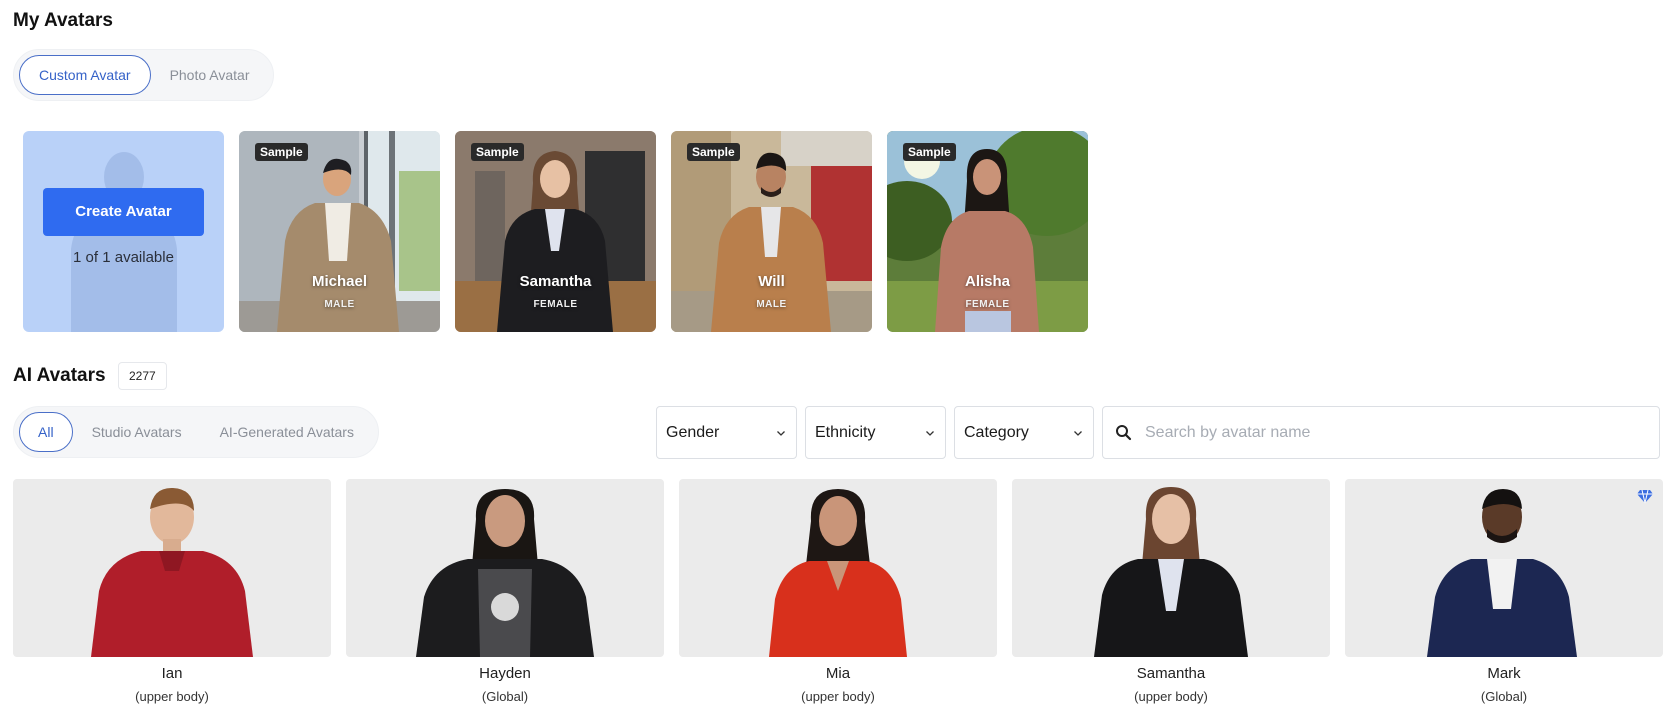 The width and height of the screenshot is (1673, 715). Describe the element at coordinates (172, 673) in the screenshot. I see `avatar-name: Ian` at that location.